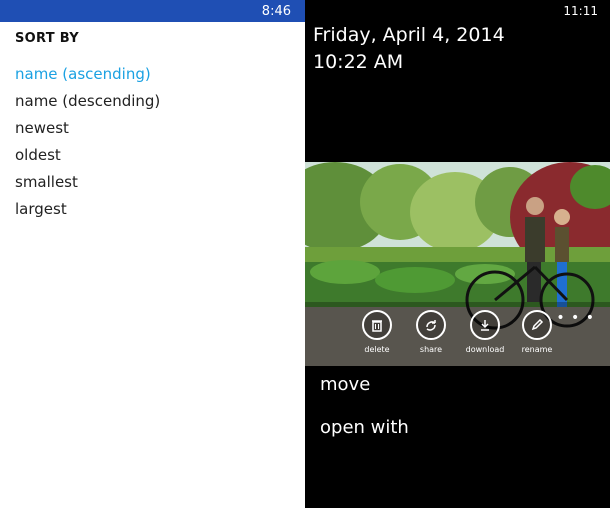 This screenshot has width=610, height=508. What do you see at coordinates (537, 349) in the screenshot?
I see `rename-label: rename` at bounding box center [537, 349].